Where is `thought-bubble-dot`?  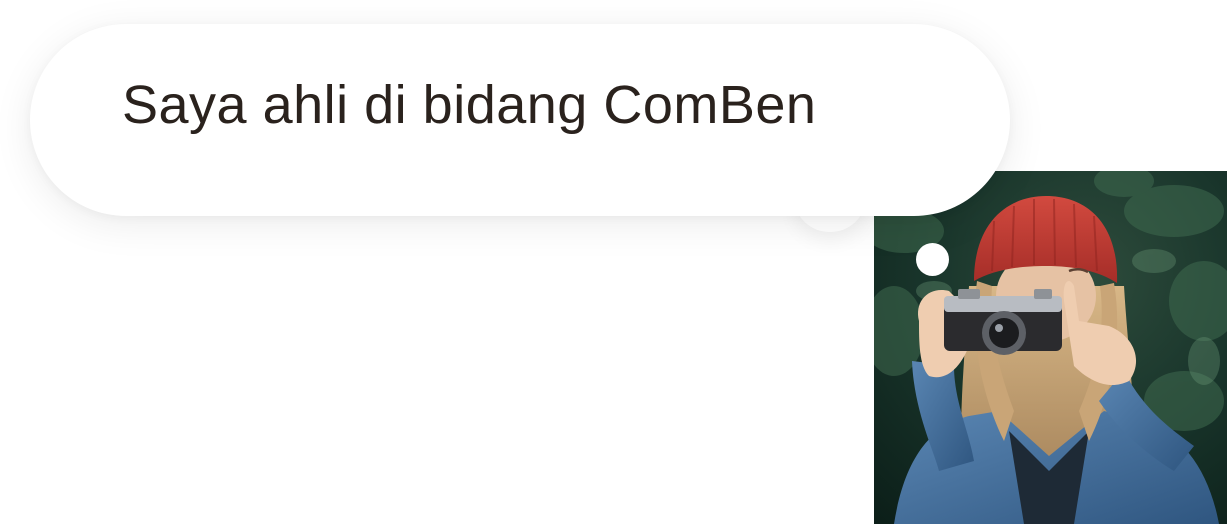 thought-bubble-dot is located at coordinates (932, 259).